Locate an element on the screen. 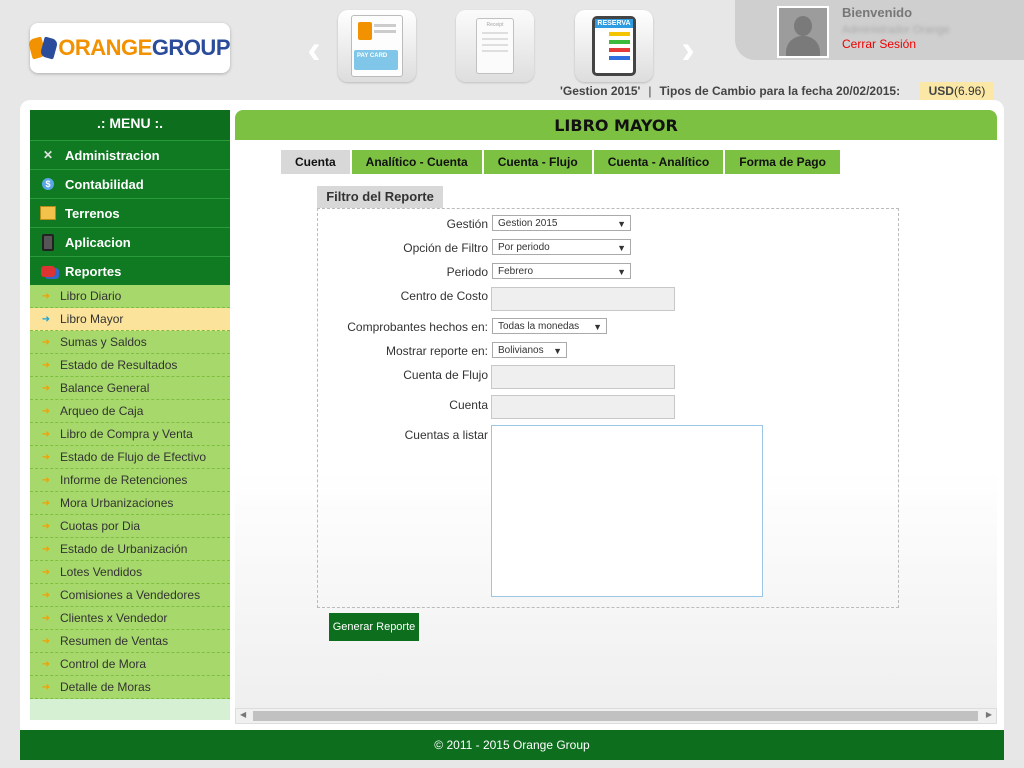  submenu-cuotas-dia: ➜ Cuotas por Dia is located at coordinates (130, 526).